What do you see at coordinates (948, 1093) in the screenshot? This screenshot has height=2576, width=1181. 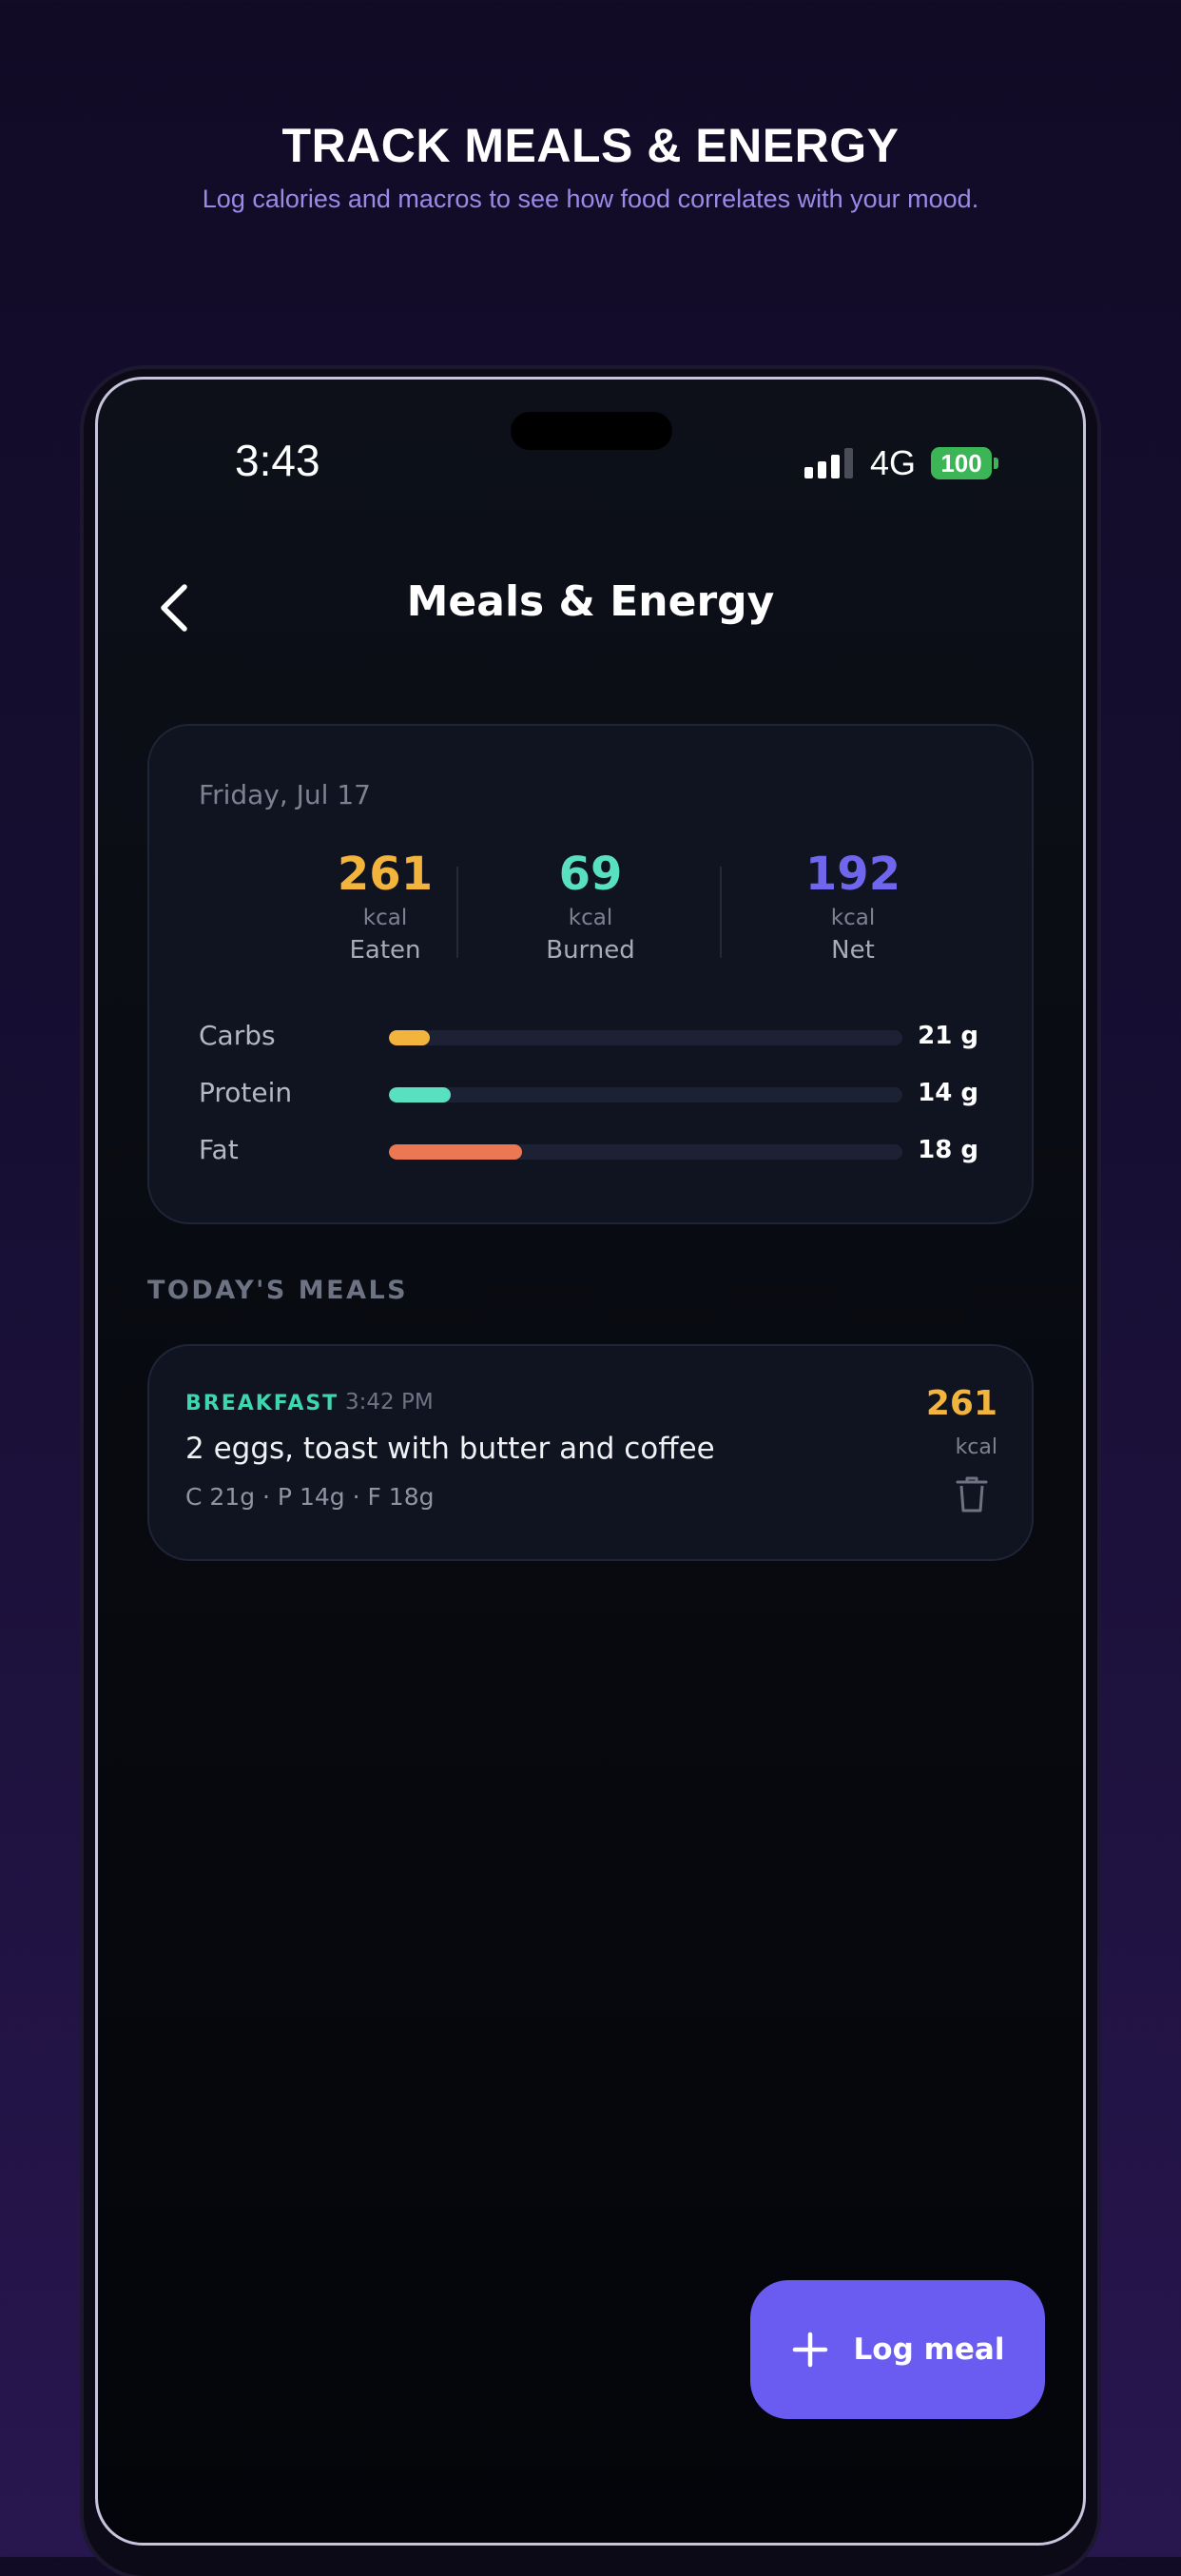 I see `macro-value: 14 g` at bounding box center [948, 1093].